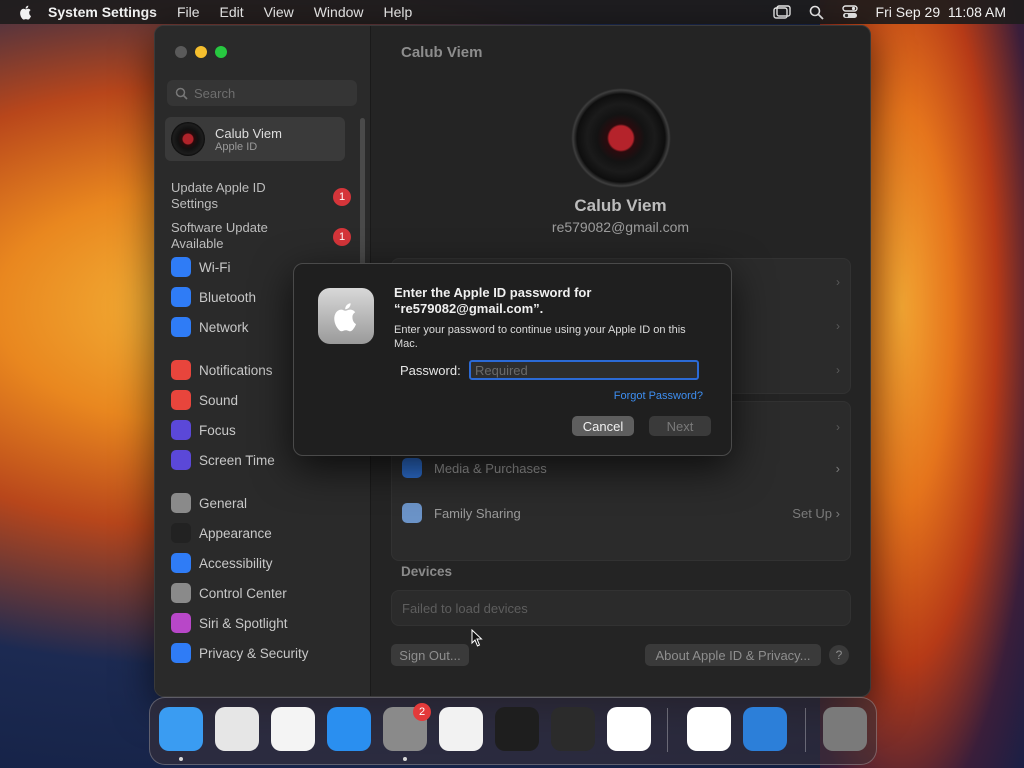  I want to click on zoom-window-button, so click(221, 52).